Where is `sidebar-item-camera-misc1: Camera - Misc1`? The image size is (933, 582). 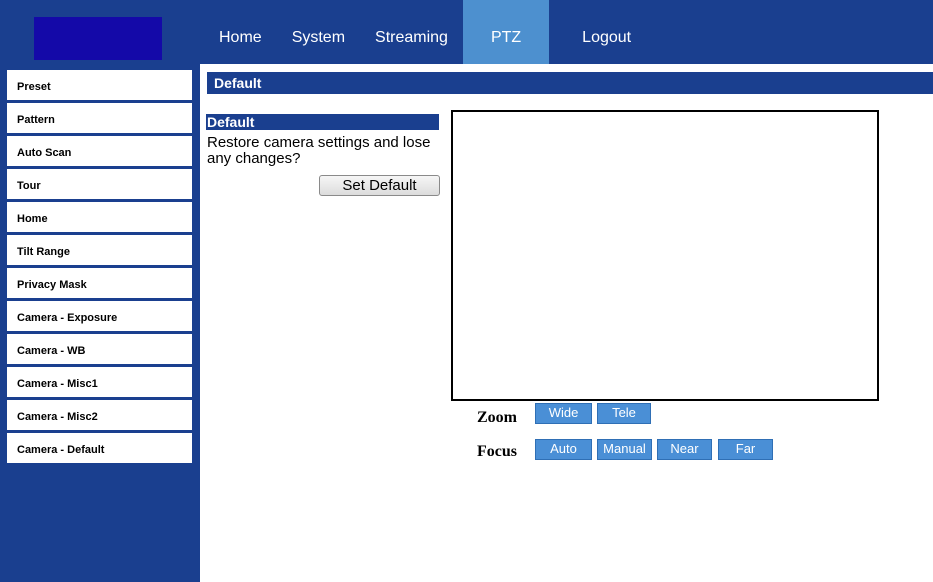
sidebar-item-camera-misc1: Camera - Misc1 is located at coordinates (99, 382).